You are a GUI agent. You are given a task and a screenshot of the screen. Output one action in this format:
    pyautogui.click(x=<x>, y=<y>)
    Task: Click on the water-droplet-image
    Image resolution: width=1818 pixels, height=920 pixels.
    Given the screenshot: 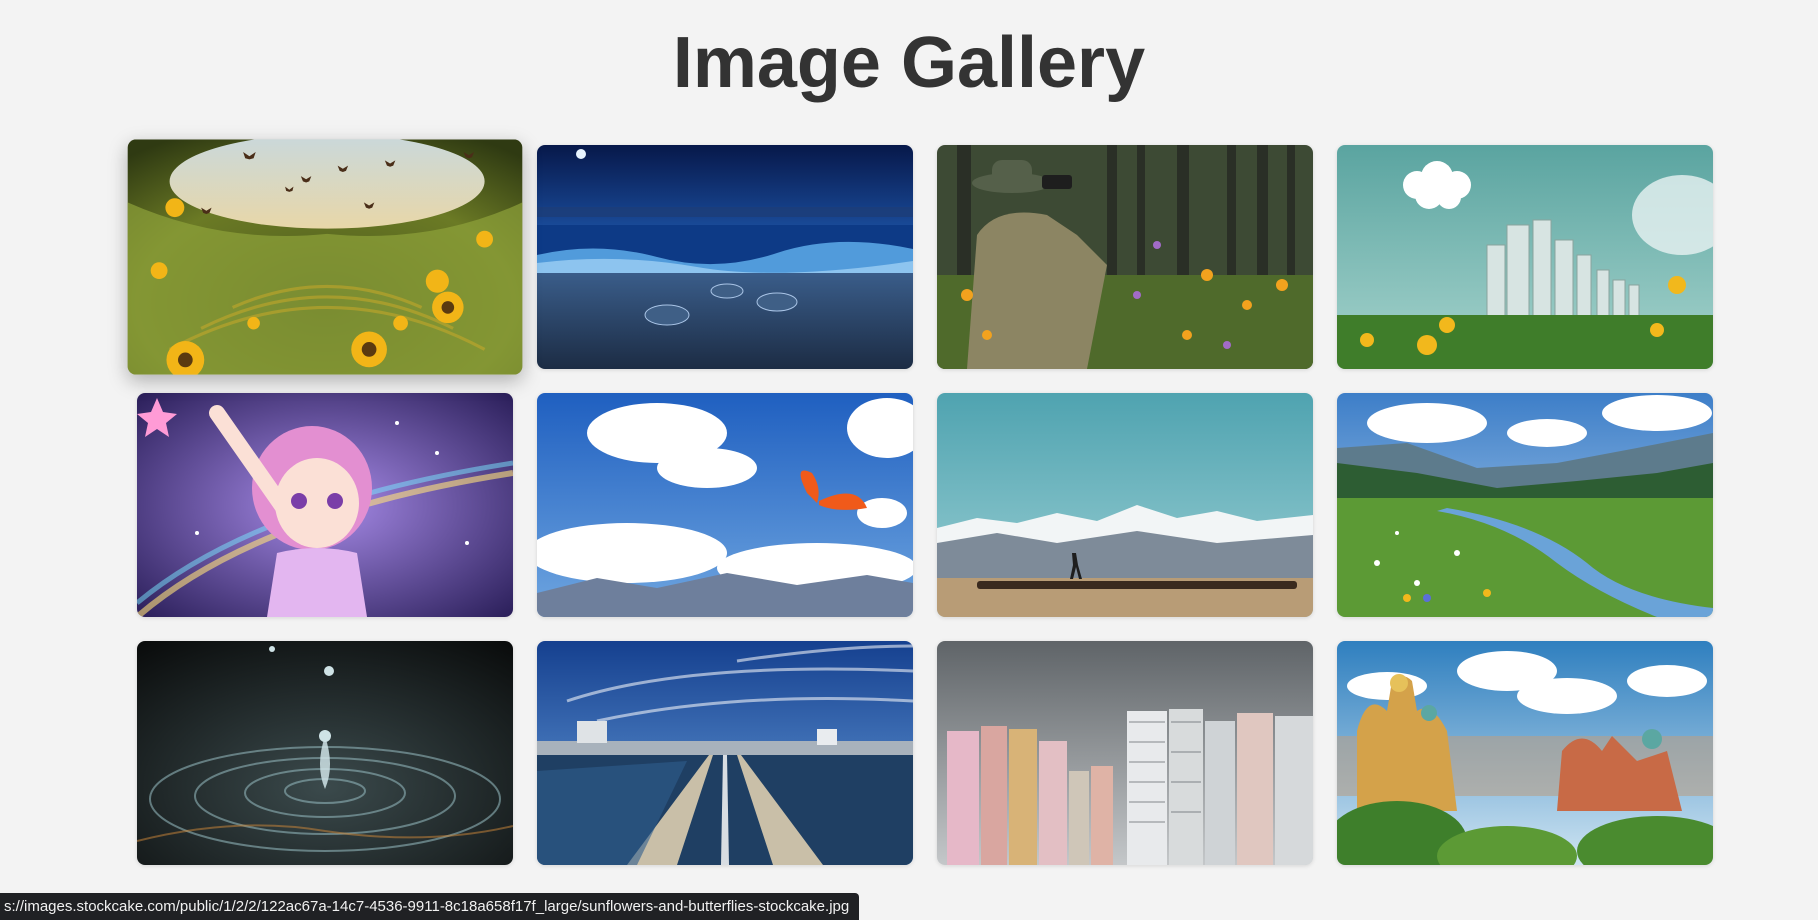 What is the action you would take?
    pyautogui.click(x=325, y=753)
    